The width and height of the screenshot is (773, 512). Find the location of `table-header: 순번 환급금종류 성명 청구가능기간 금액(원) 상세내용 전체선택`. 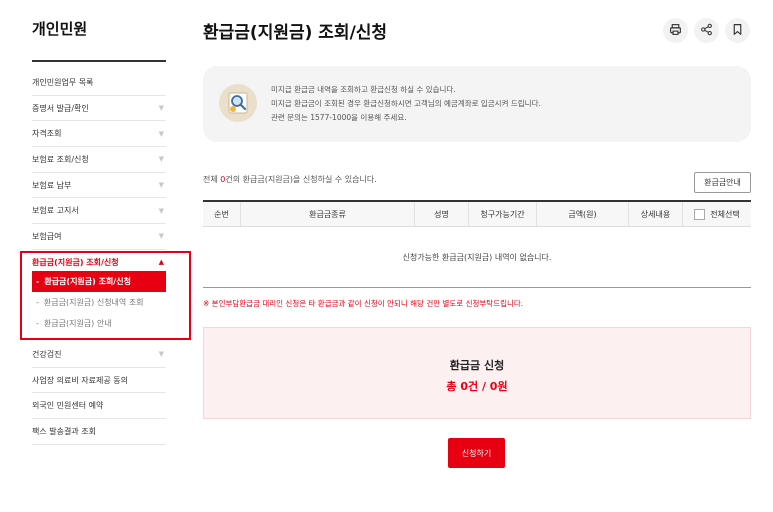

table-header: 순번 환급금종류 성명 청구가능기간 금액(원) 상세내용 전체선택 is located at coordinates (477, 214).